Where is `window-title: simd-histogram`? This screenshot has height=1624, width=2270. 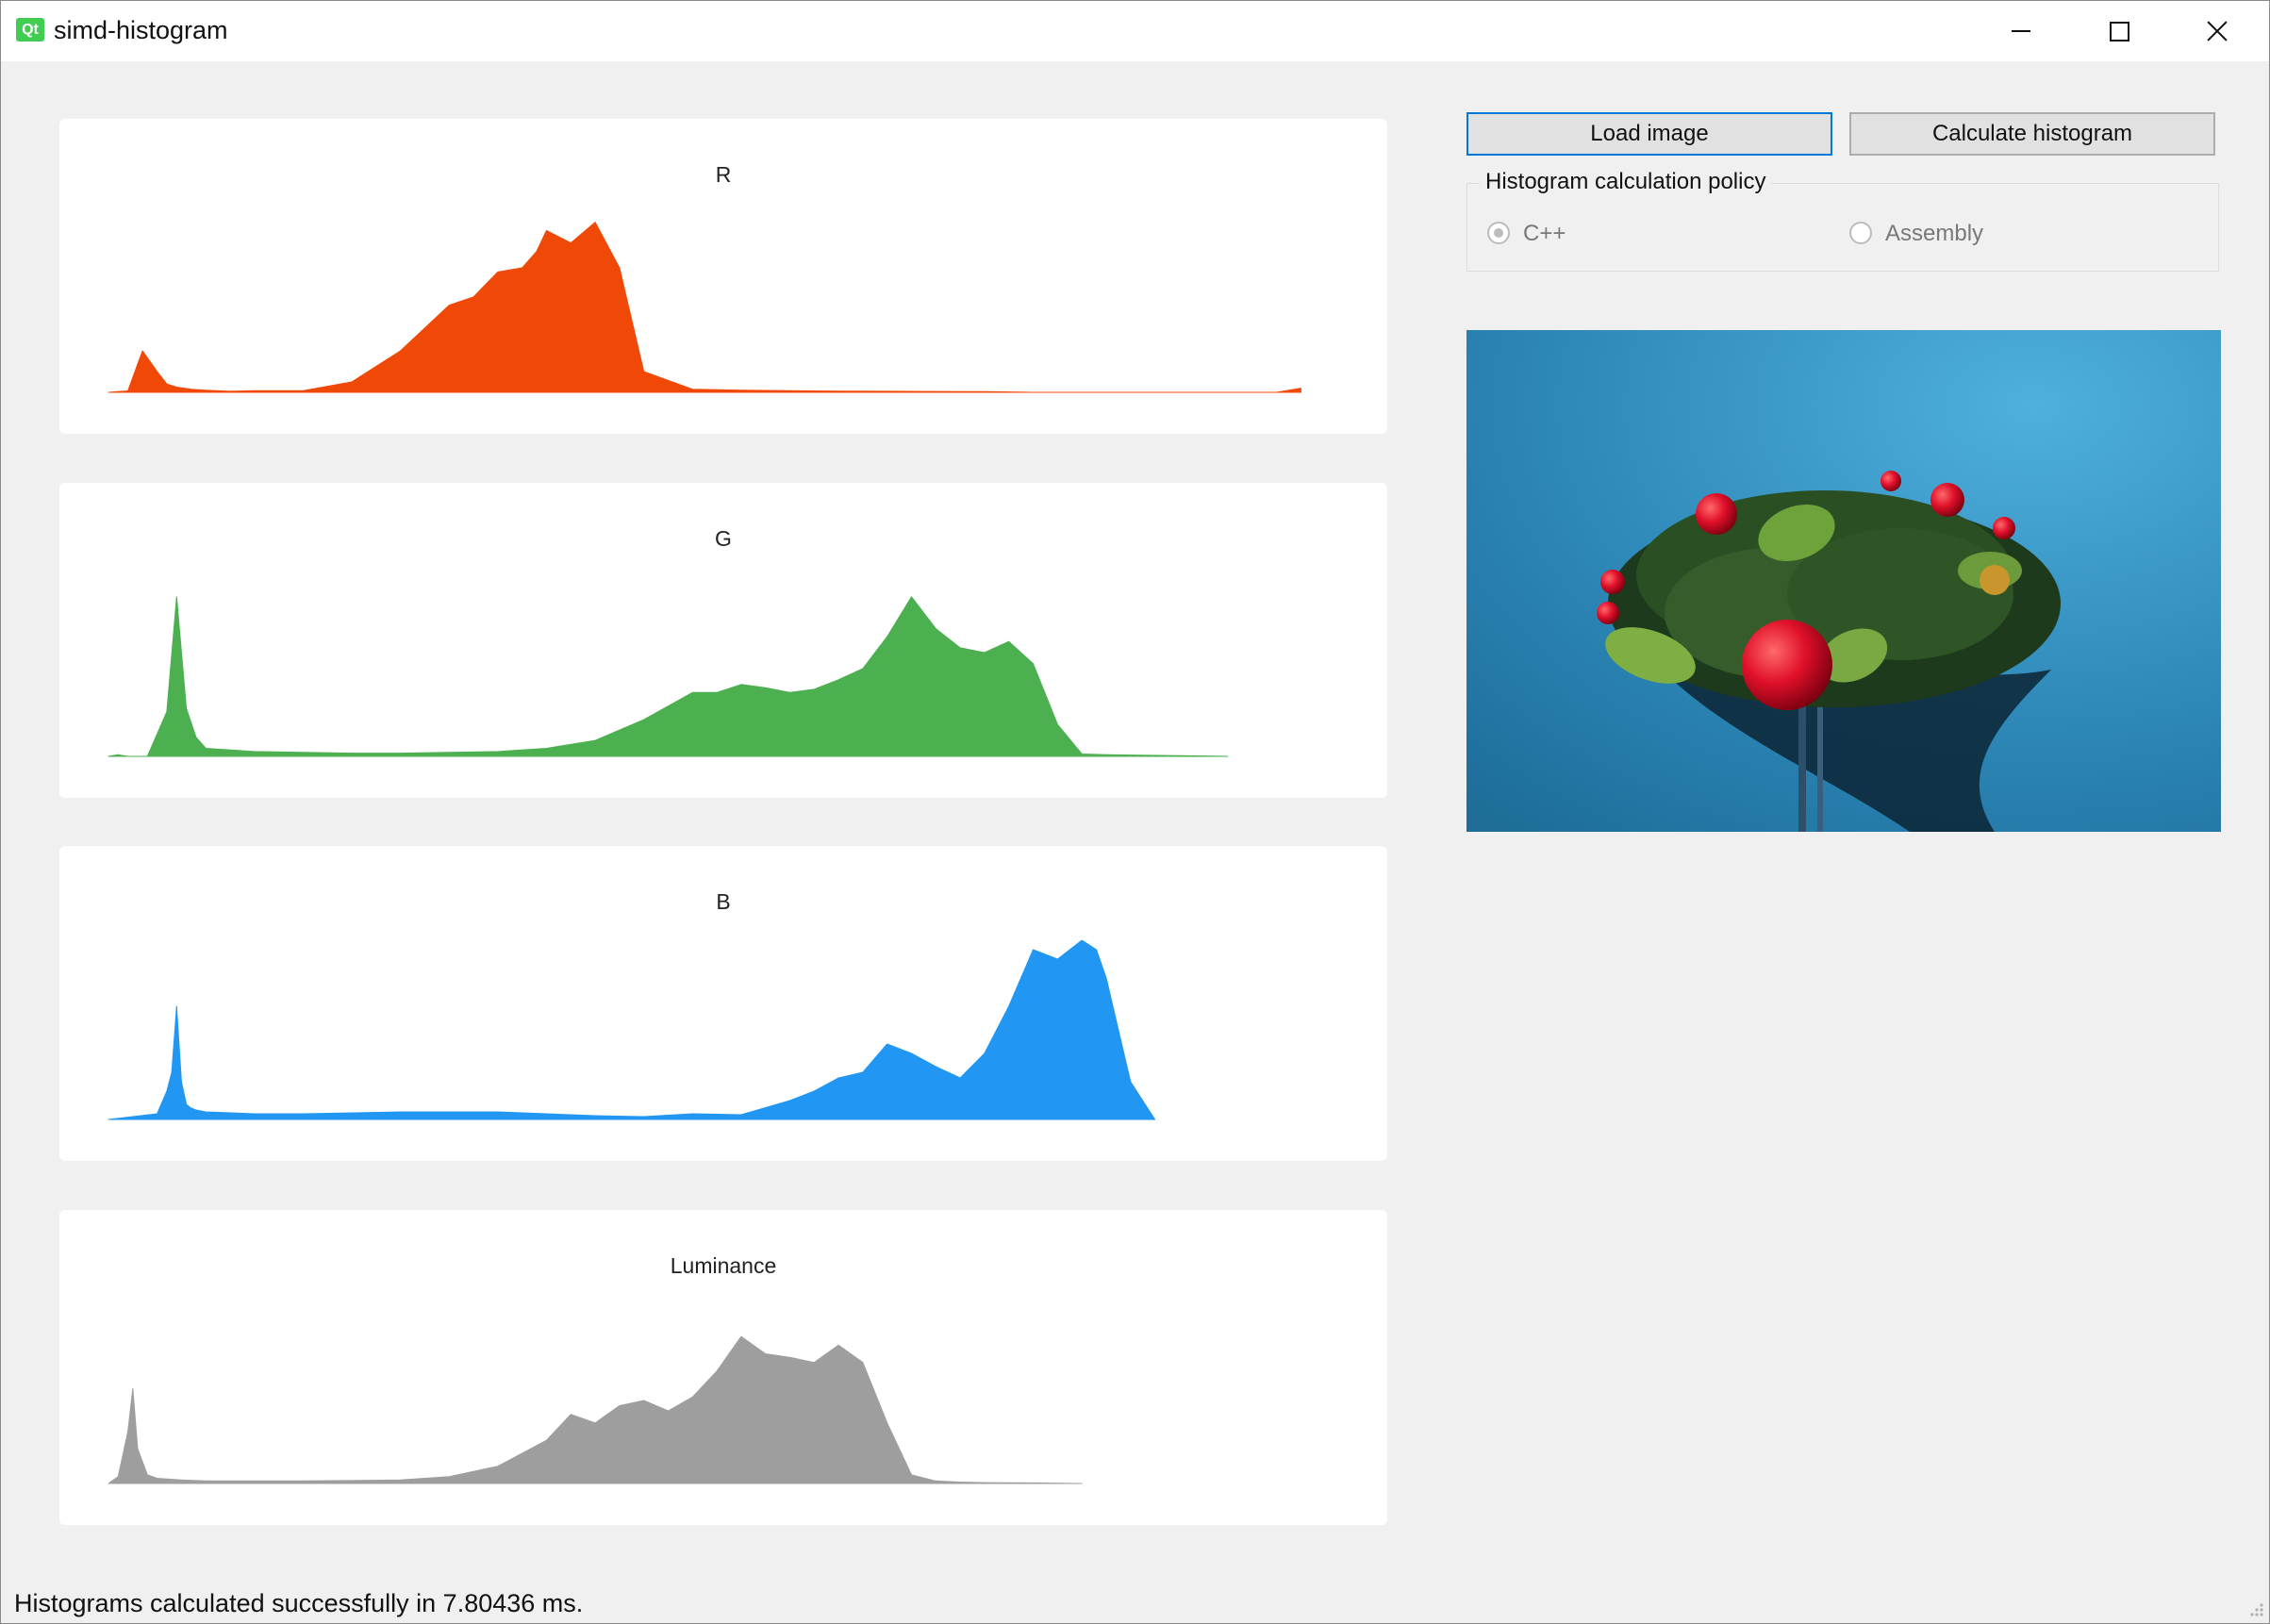
window-title: simd-histogram is located at coordinates (141, 30).